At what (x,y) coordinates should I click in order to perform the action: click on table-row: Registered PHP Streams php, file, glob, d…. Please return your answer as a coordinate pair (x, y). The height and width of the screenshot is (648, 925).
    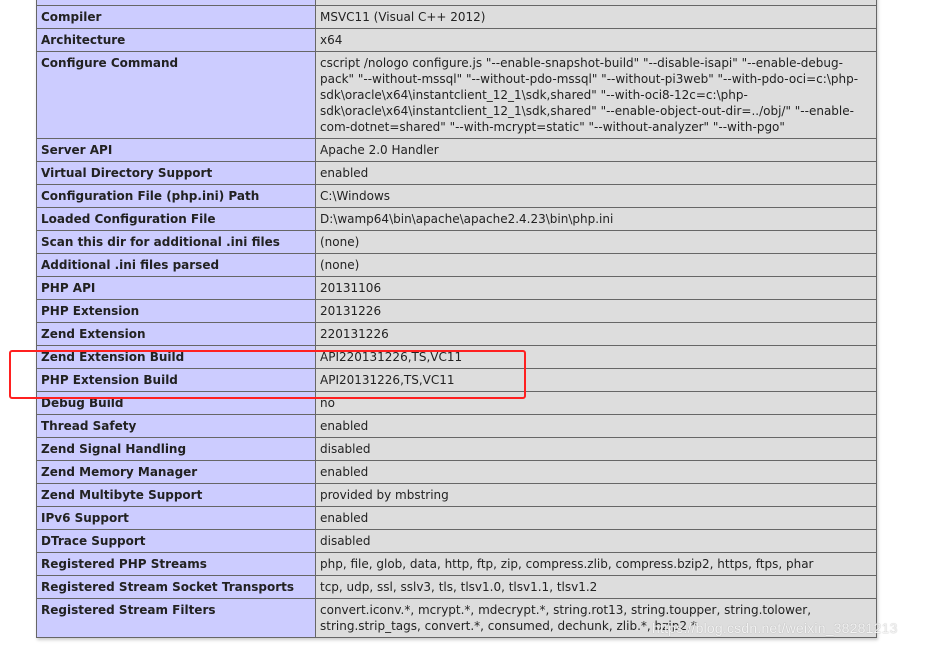
    Looking at the image, I should click on (456, 564).